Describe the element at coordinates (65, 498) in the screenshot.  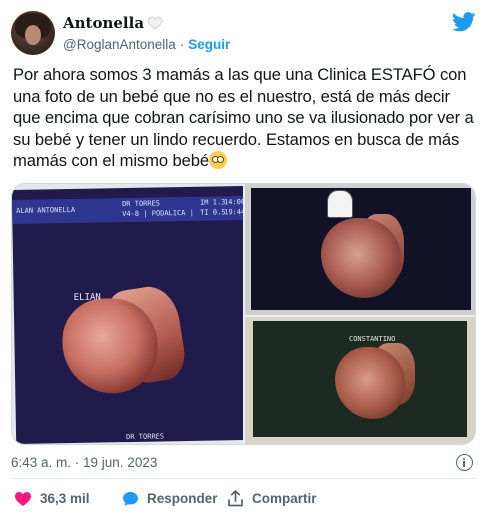
I see `like-count: 36,3 mil` at that location.